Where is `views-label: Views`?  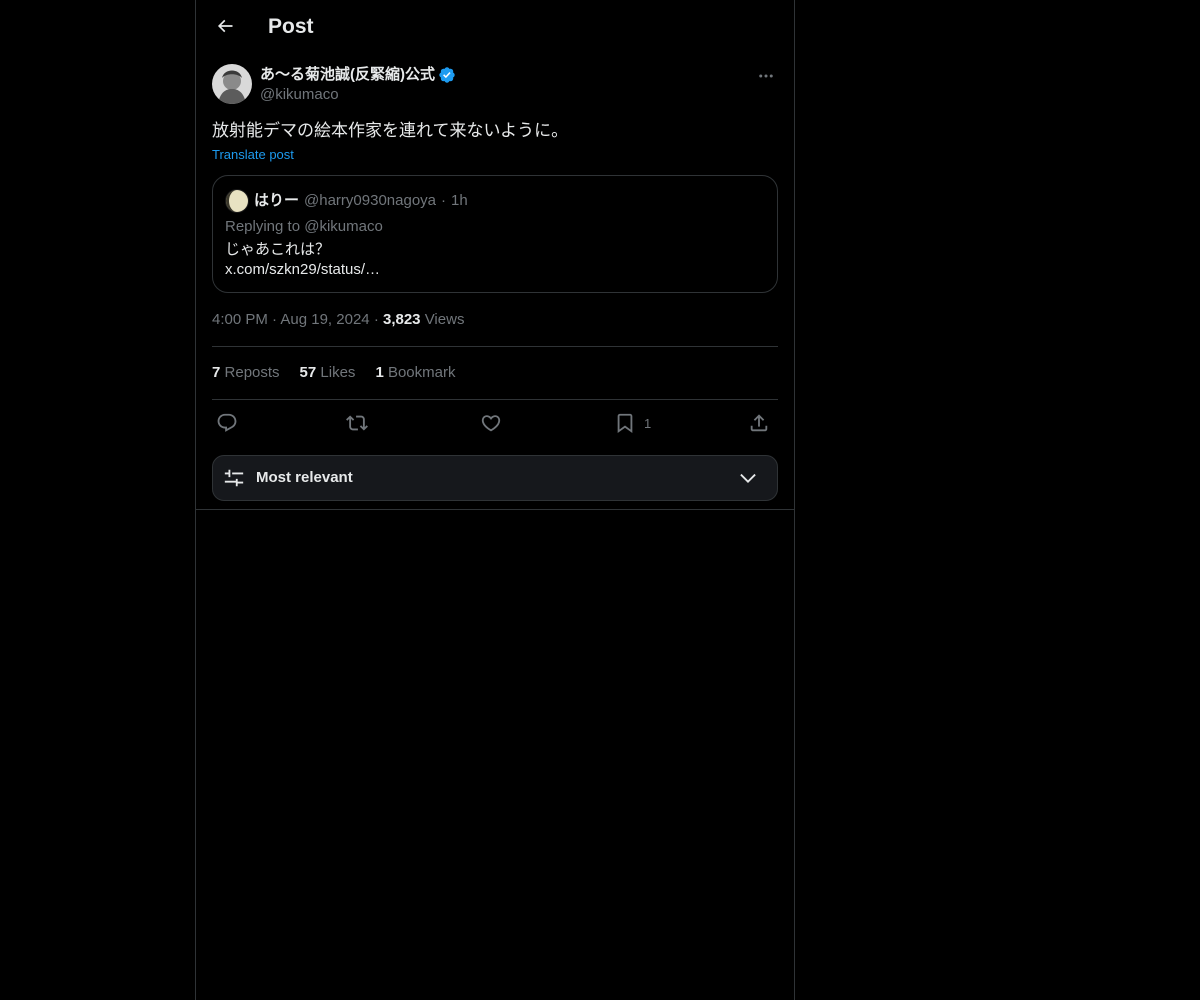
views-label: Views is located at coordinates (444, 319).